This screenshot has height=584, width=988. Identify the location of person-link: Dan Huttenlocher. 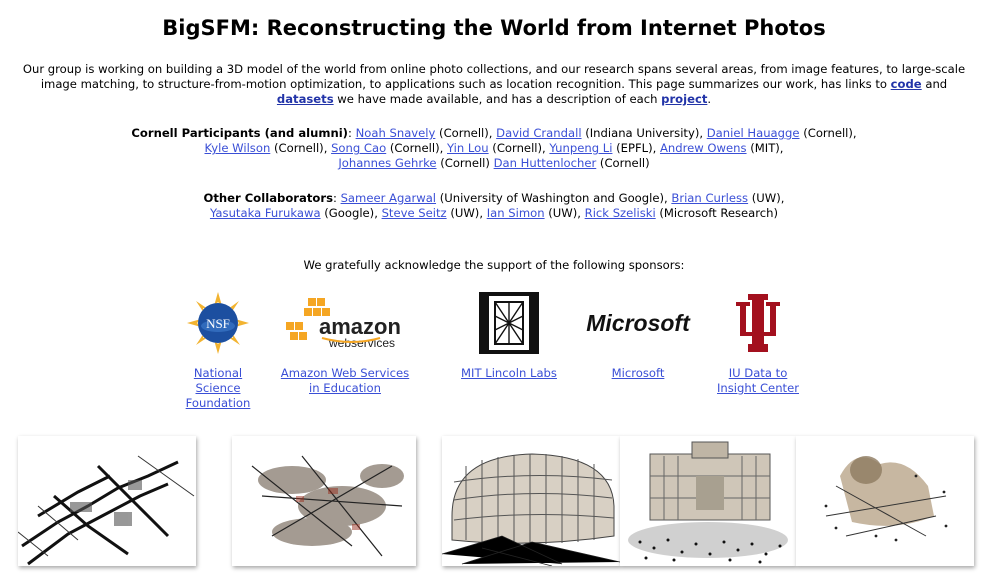
(545, 163).